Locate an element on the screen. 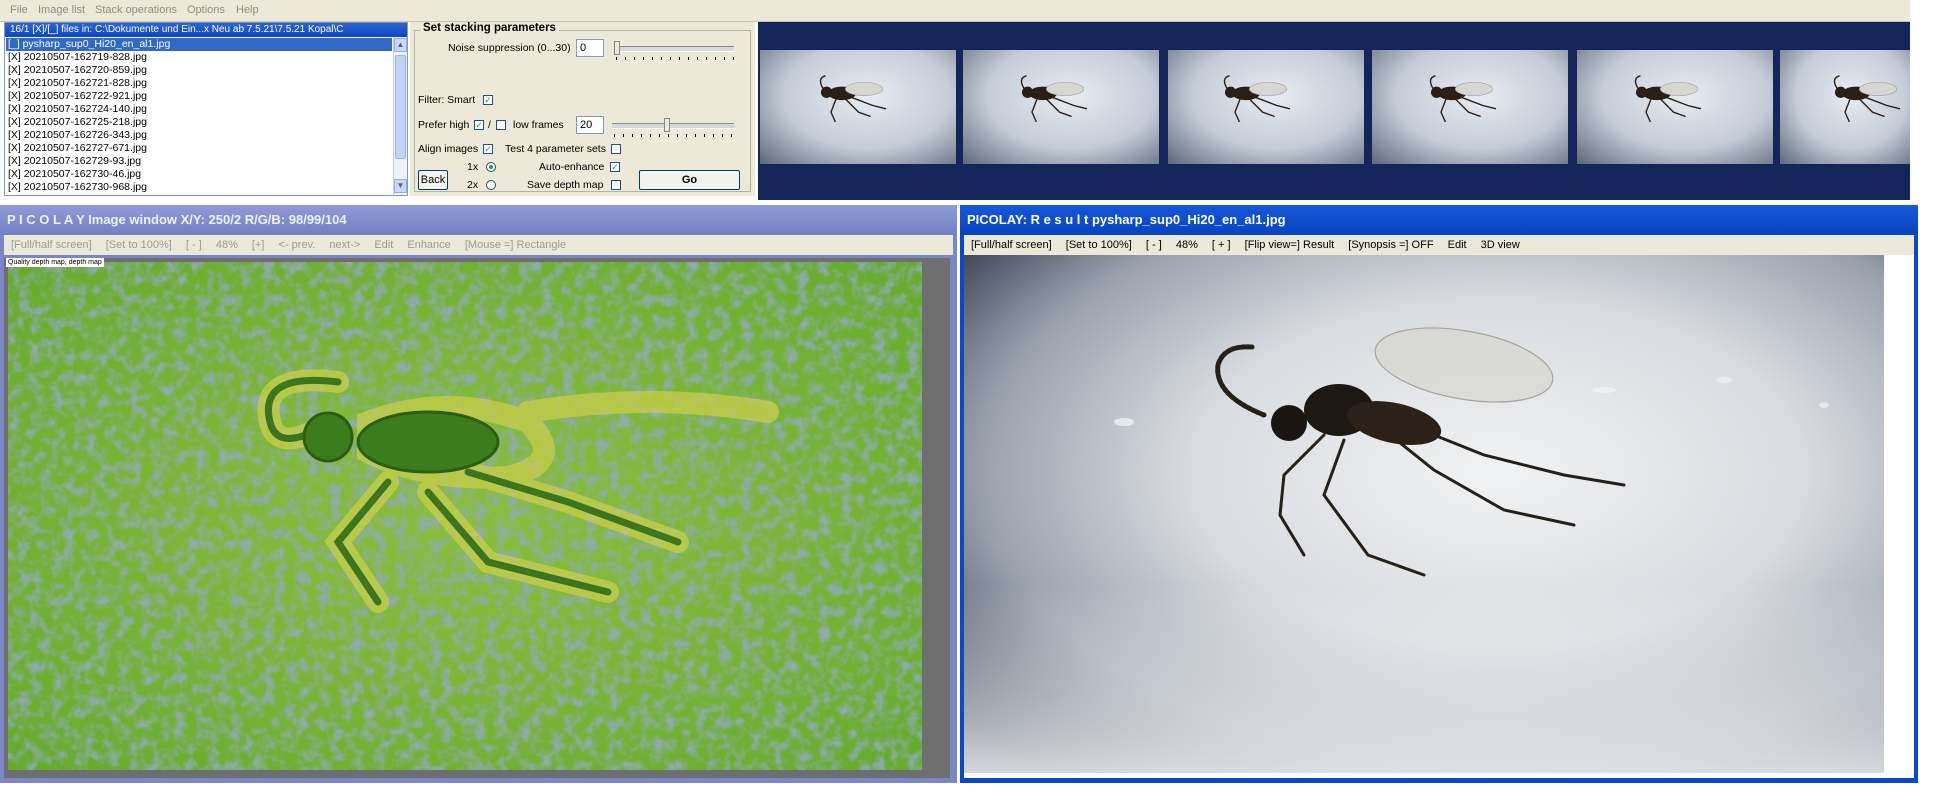 The image size is (1941, 812). scale-1x-radio is located at coordinates (491, 167).